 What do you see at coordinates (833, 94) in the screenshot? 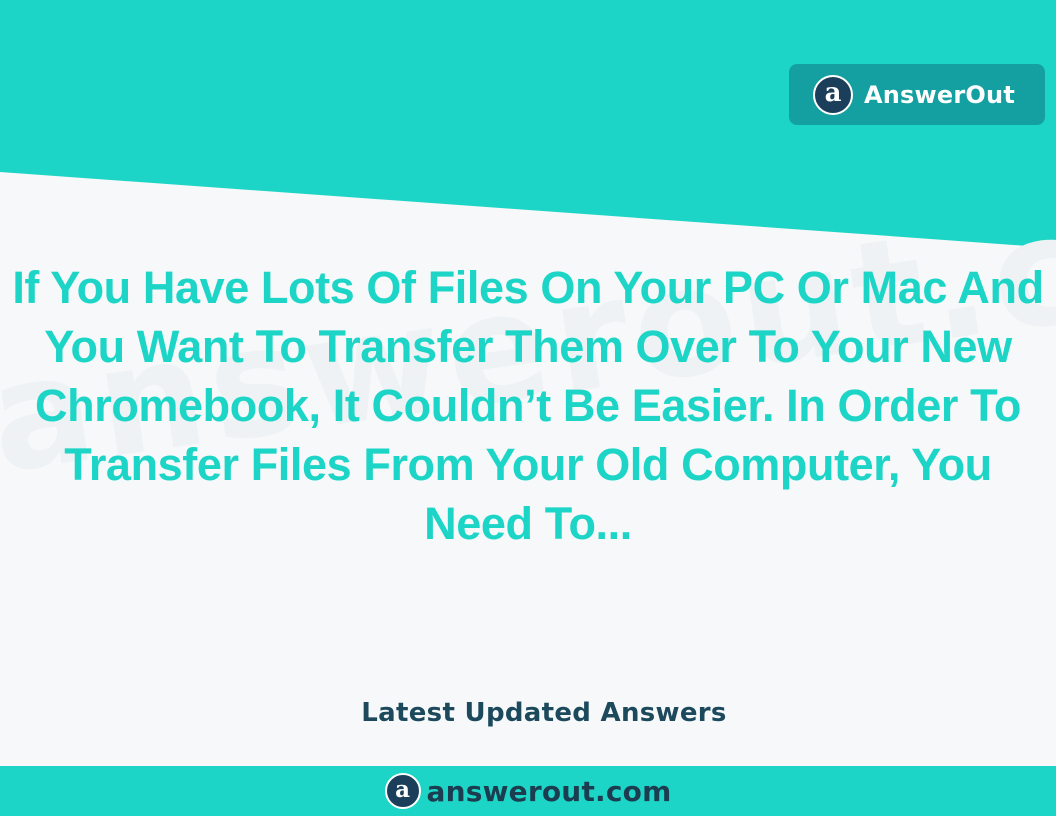
I see `answerout-logo-icon: a` at bounding box center [833, 94].